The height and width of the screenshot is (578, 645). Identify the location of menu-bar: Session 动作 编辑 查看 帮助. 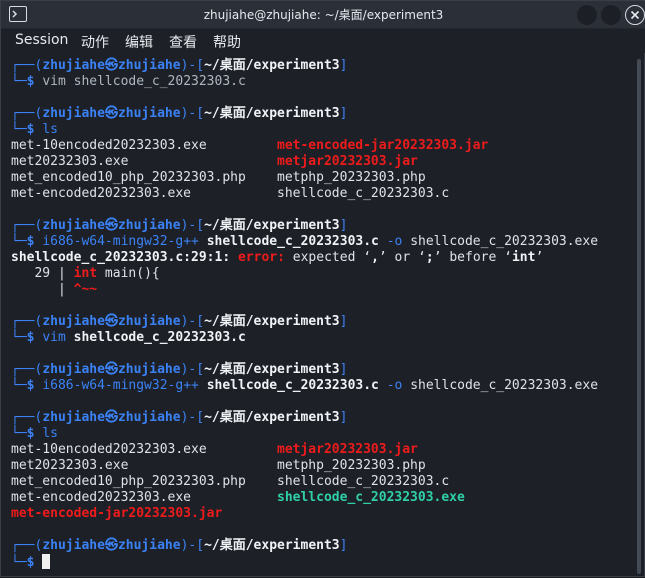
(323, 41).